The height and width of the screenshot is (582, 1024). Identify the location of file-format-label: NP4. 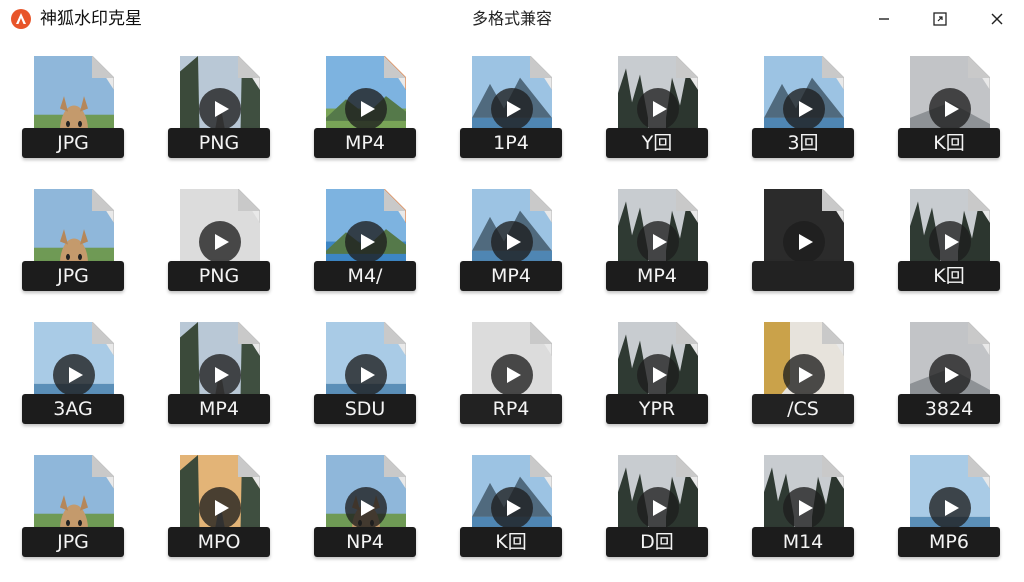
(365, 542).